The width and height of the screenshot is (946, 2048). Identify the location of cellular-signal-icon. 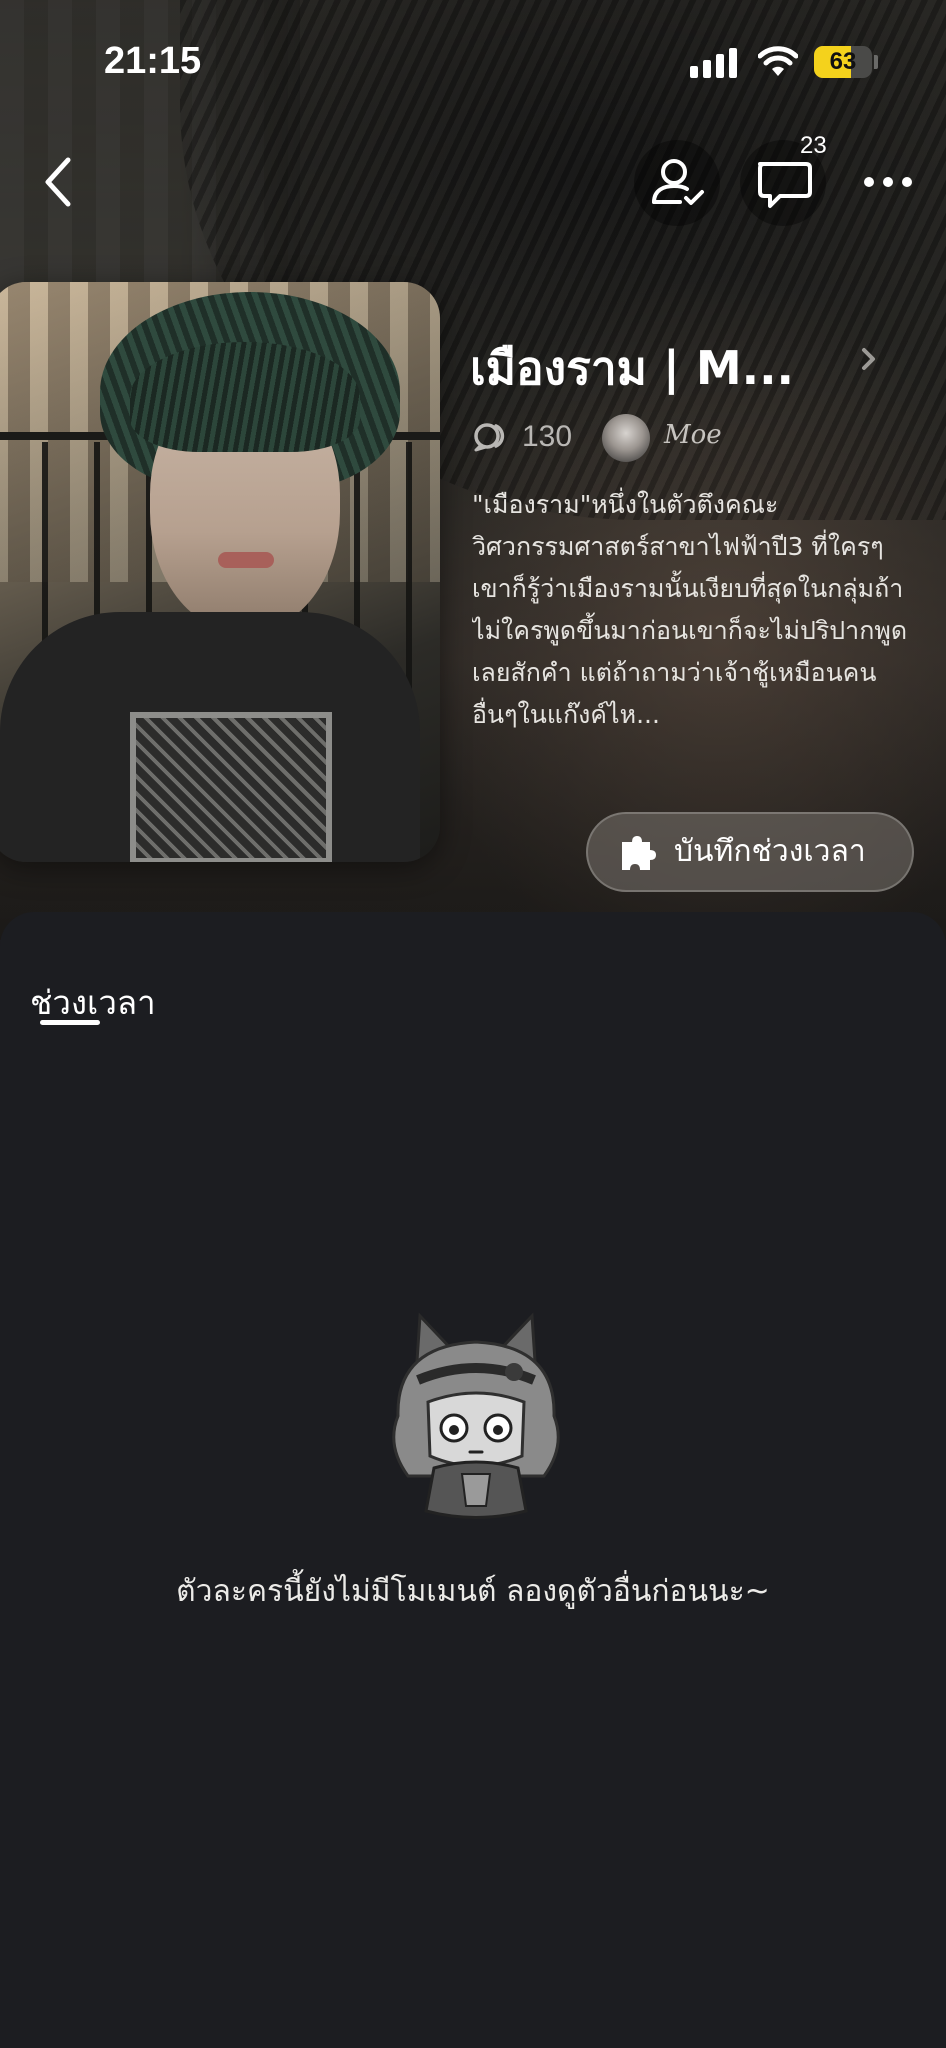
(715, 63).